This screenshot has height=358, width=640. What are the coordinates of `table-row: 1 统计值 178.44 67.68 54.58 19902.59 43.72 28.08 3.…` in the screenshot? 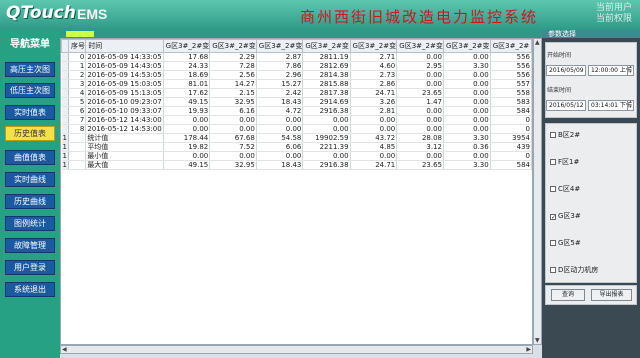 It's located at (296, 138).